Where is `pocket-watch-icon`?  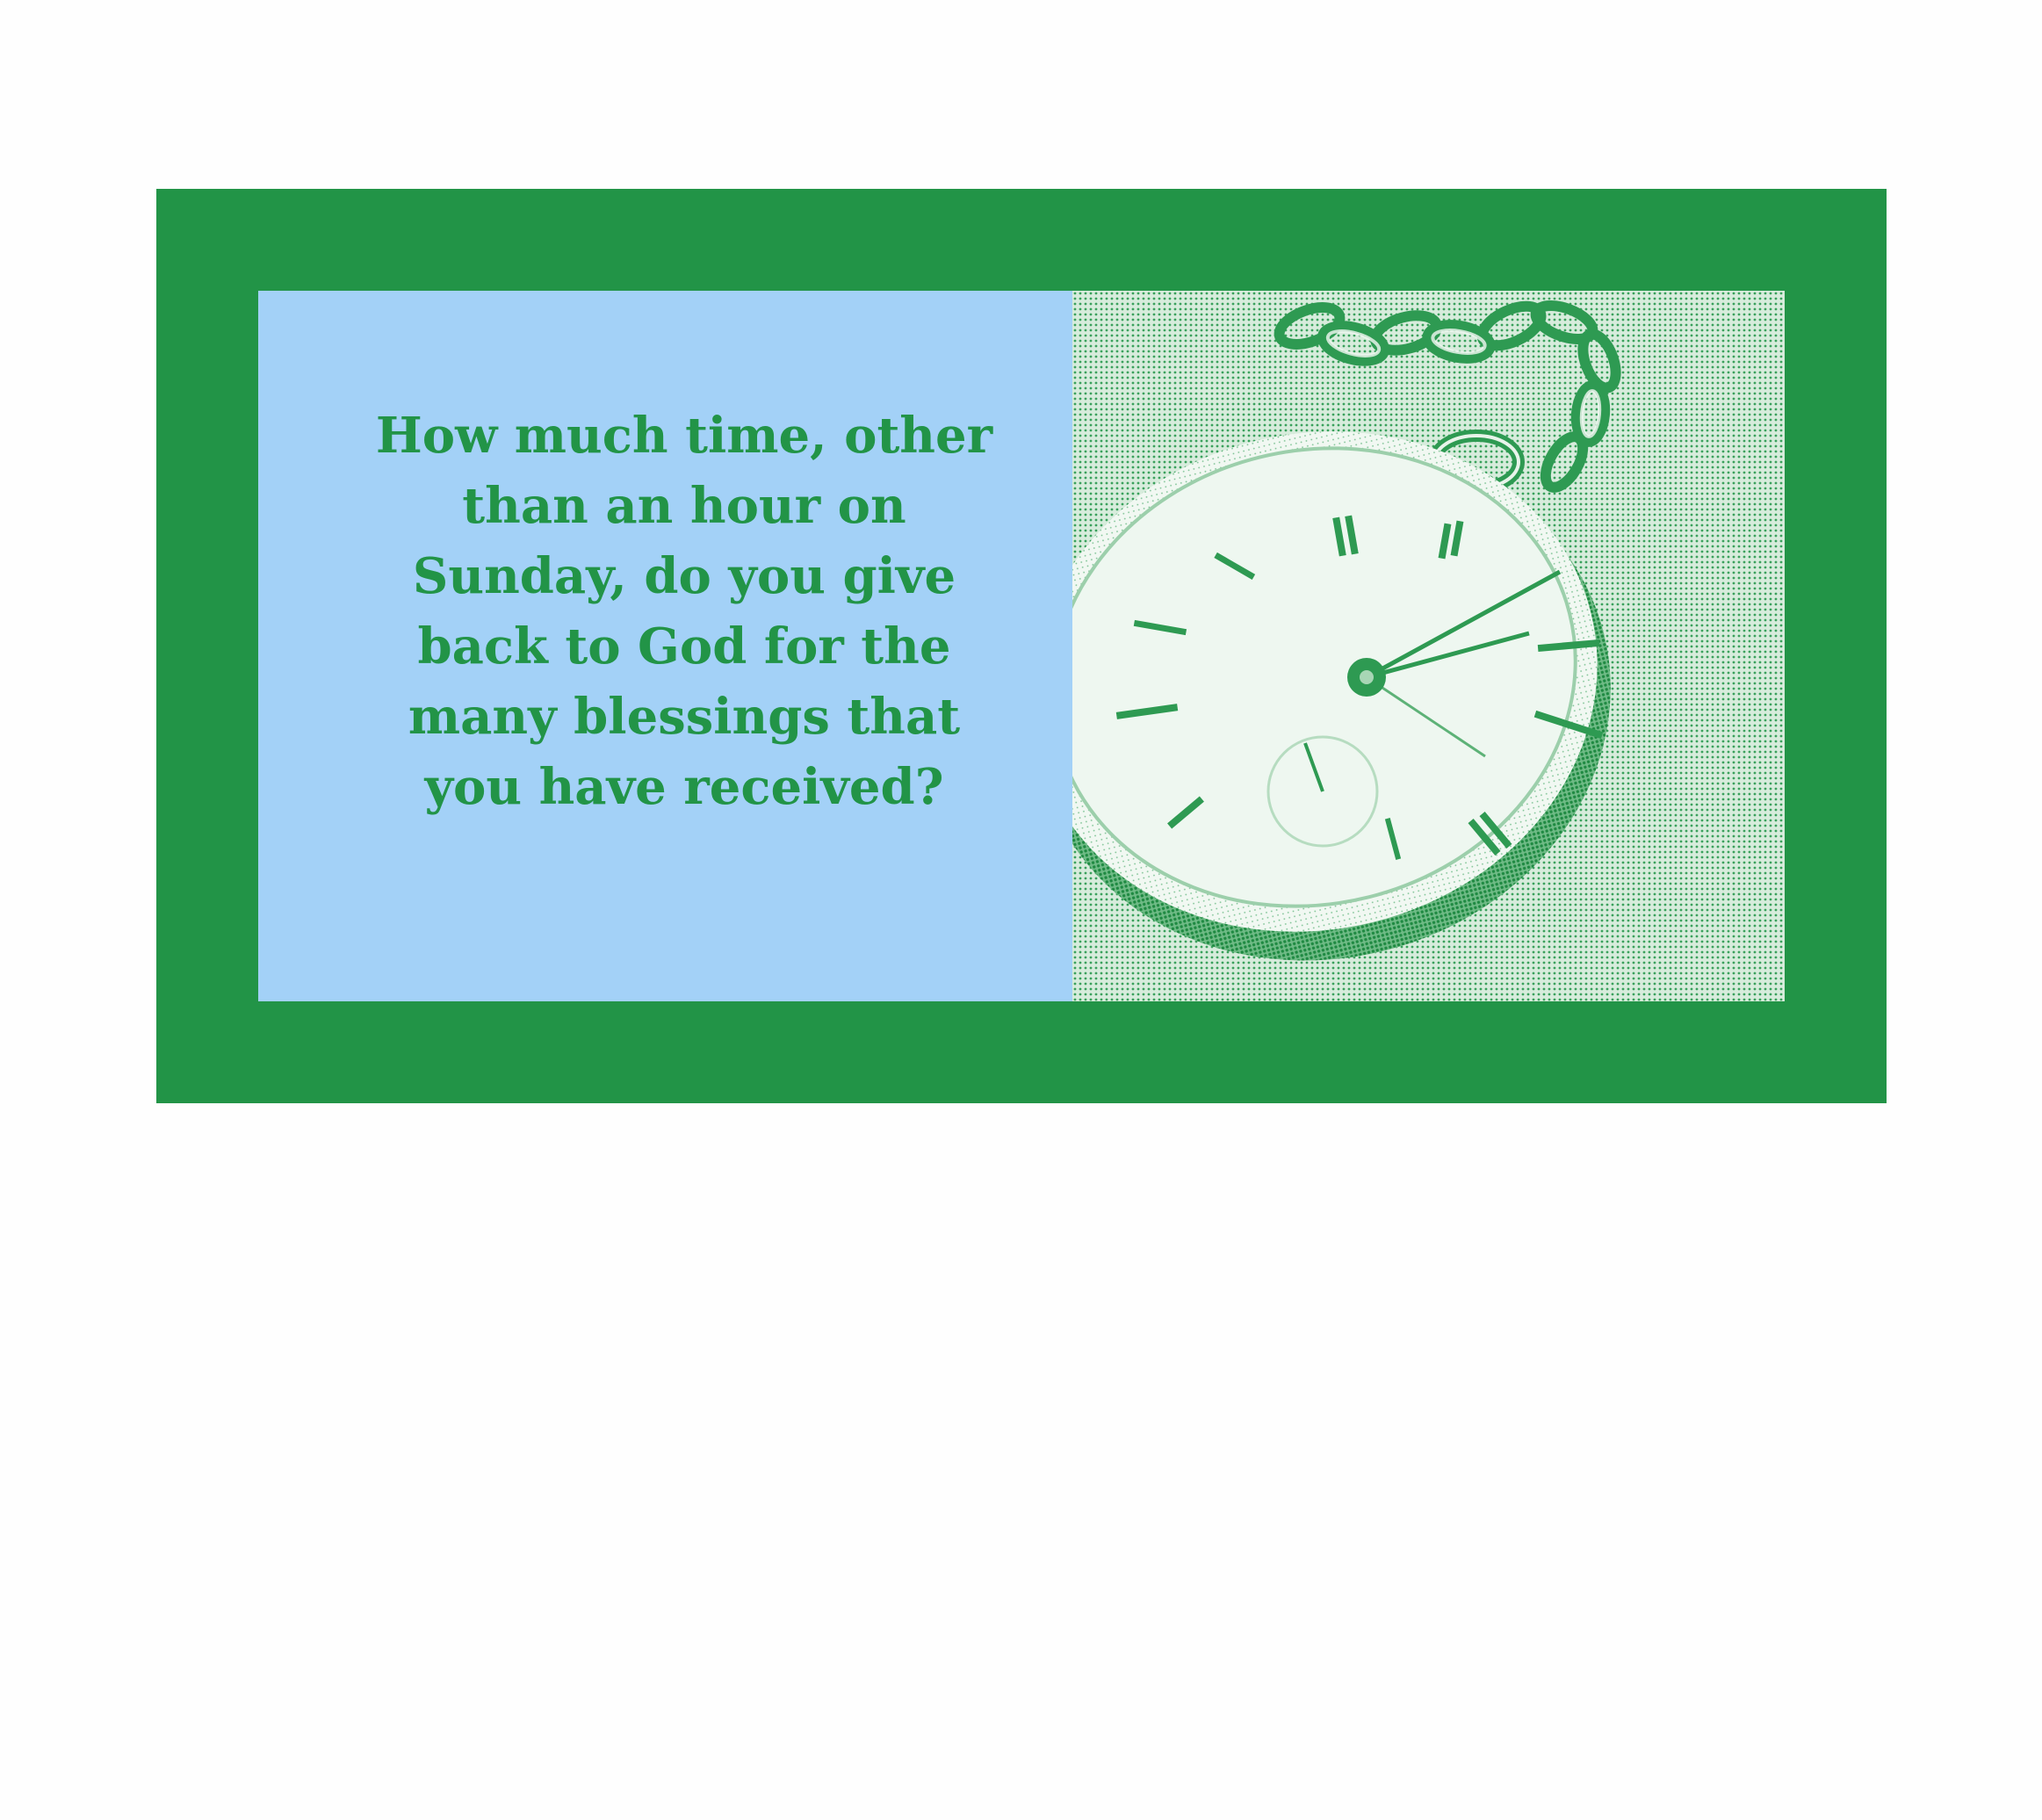
pocket-watch-icon is located at coordinates (1428, 646).